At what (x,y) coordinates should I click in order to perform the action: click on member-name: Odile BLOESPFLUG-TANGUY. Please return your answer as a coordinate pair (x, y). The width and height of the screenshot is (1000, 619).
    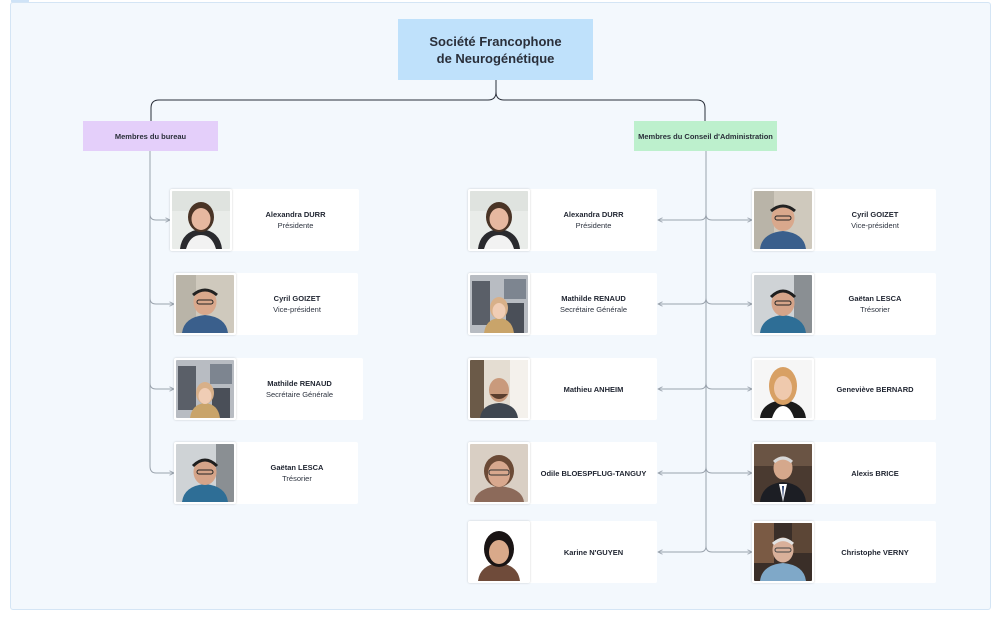
    Looking at the image, I should click on (593, 473).